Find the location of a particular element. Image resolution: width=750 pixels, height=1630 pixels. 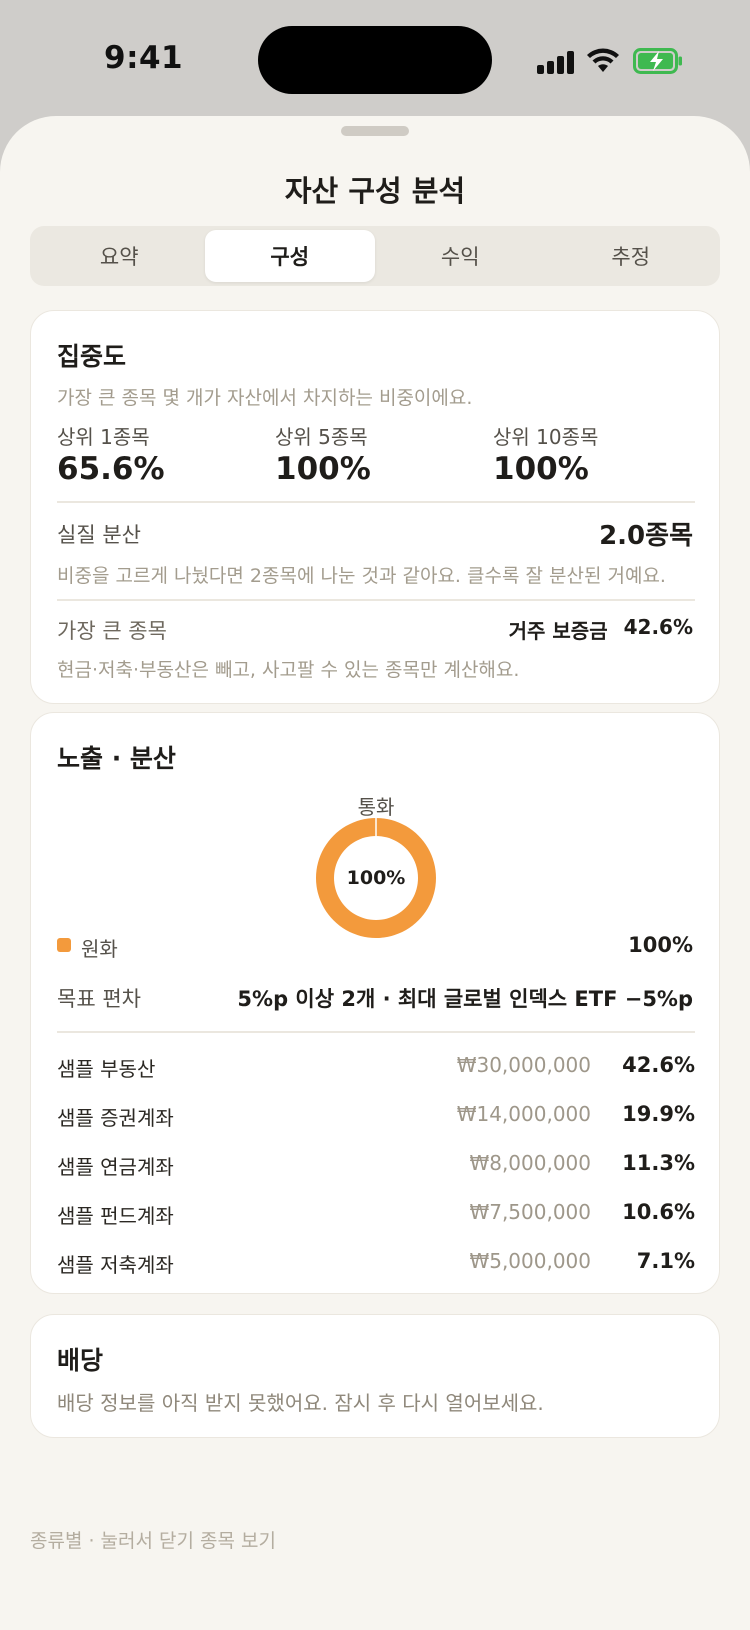

status-time: 9:41 is located at coordinates (144, 58).